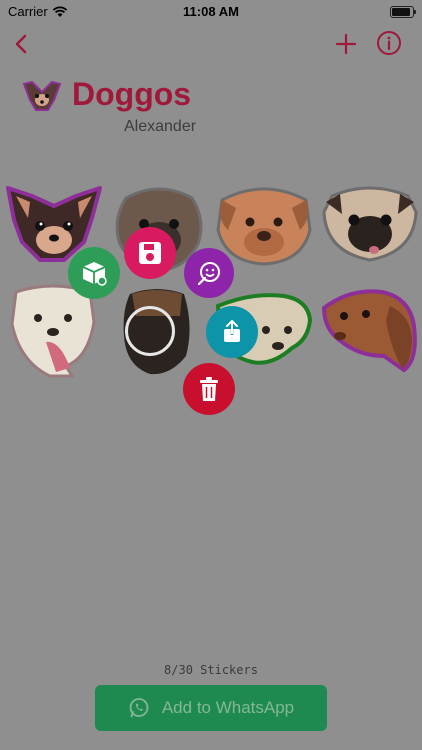  I want to click on sticker-bulldog-puppy, so click(264, 224).